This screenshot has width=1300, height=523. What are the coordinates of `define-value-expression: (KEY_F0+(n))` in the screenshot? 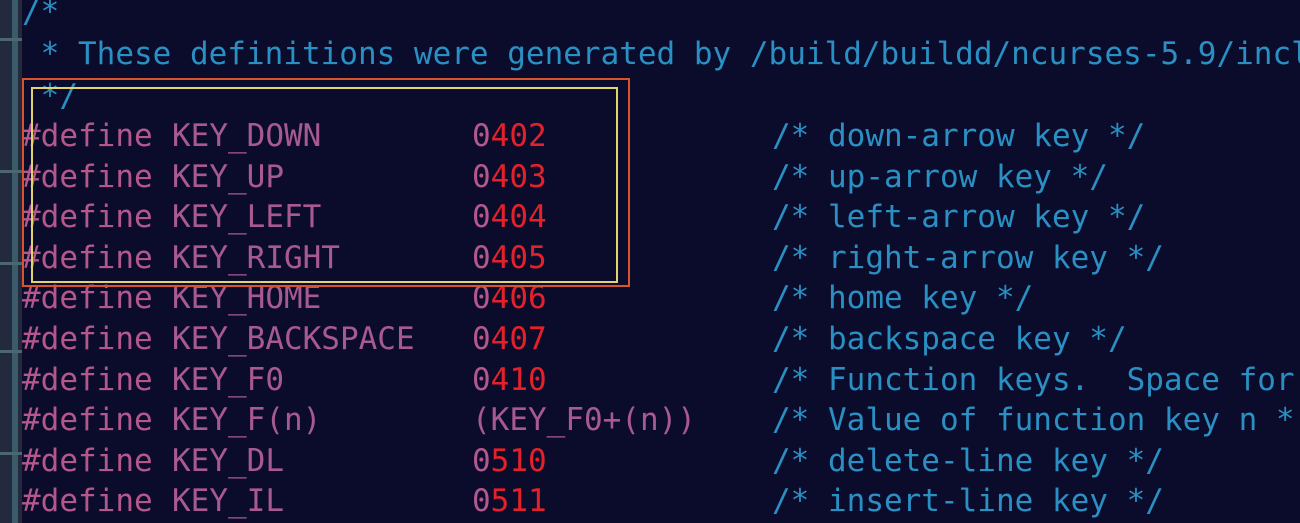 It's located at (584, 420).